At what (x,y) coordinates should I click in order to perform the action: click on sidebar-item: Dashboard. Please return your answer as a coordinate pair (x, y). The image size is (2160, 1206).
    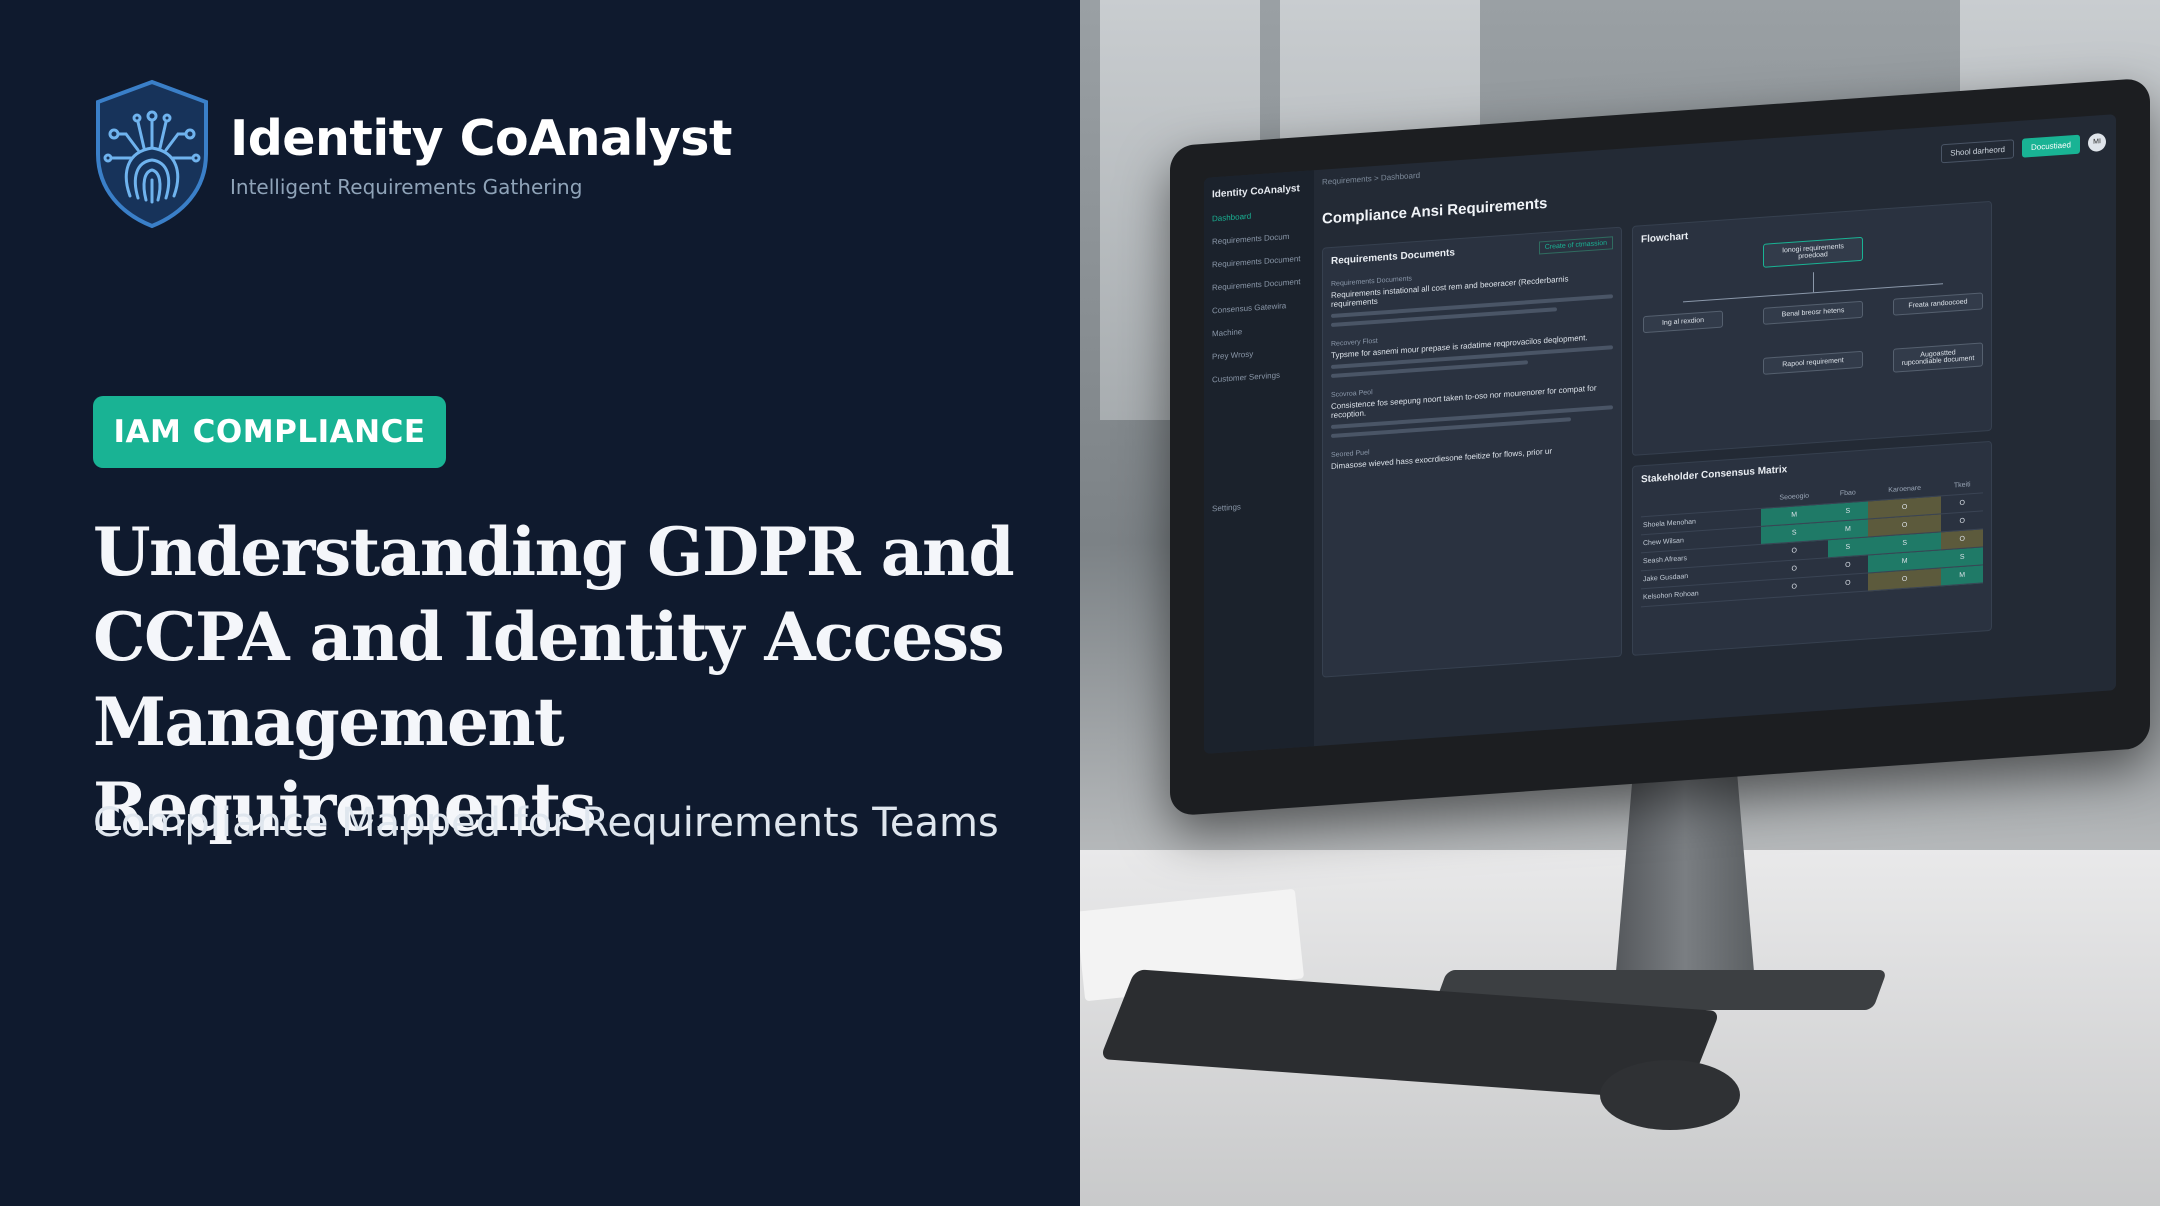
    Looking at the image, I should click on (1259, 216).